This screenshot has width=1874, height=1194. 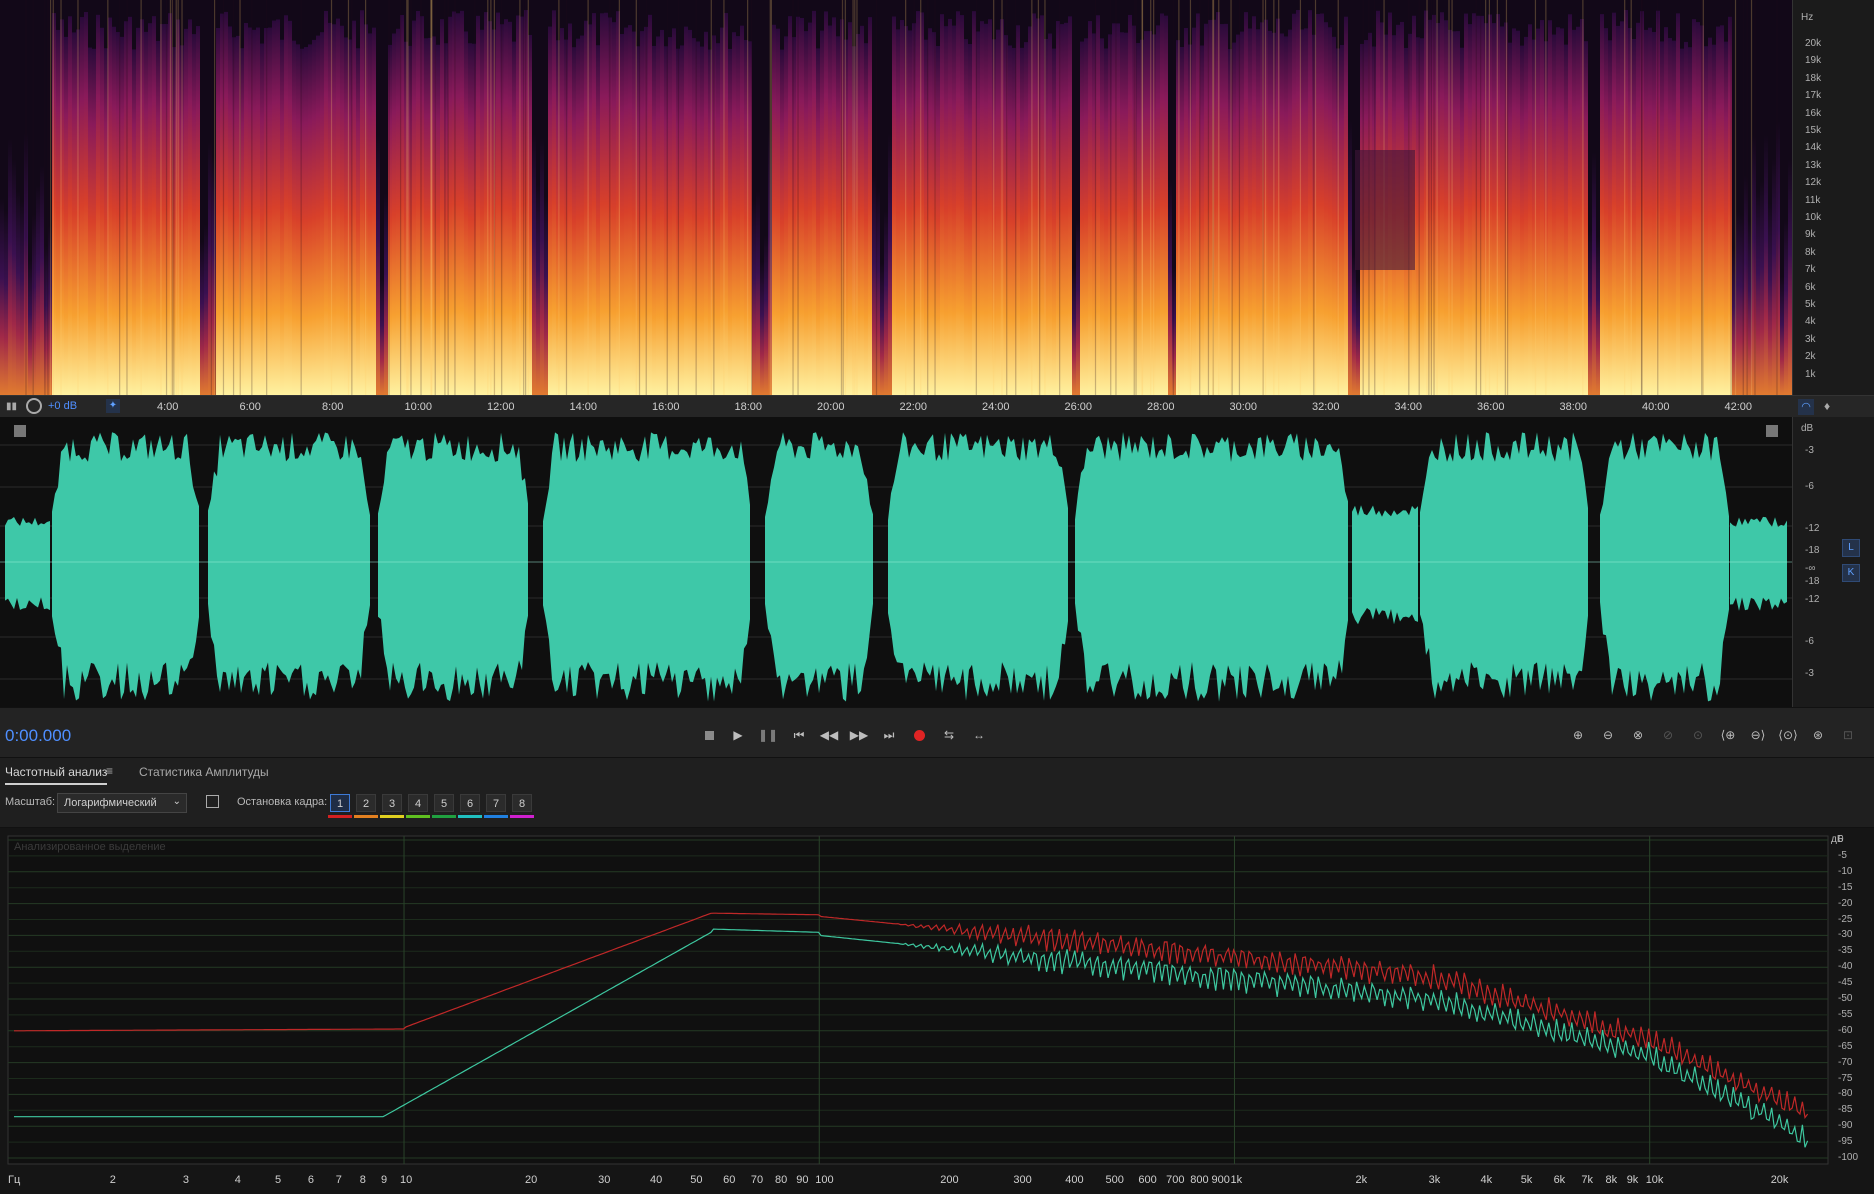 What do you see at coordinates (1810, 252) in the screenshot?
I see `frequency-tick-label: 8k` at bounding box center [1810, 252].